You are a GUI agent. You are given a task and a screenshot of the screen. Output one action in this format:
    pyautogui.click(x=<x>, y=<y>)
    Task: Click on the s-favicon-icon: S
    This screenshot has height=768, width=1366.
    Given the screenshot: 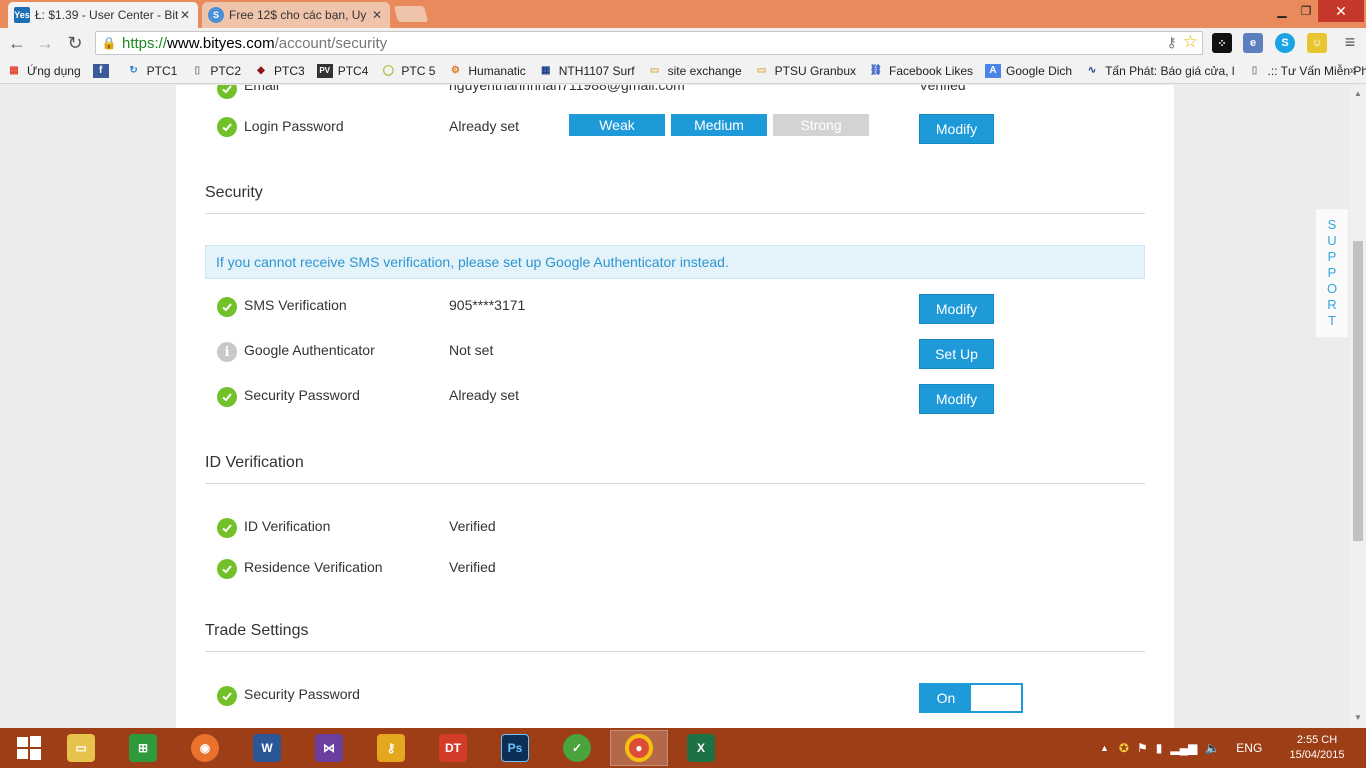 What is the action you would take?
    pyautogui.click(x=216, y=15)
    